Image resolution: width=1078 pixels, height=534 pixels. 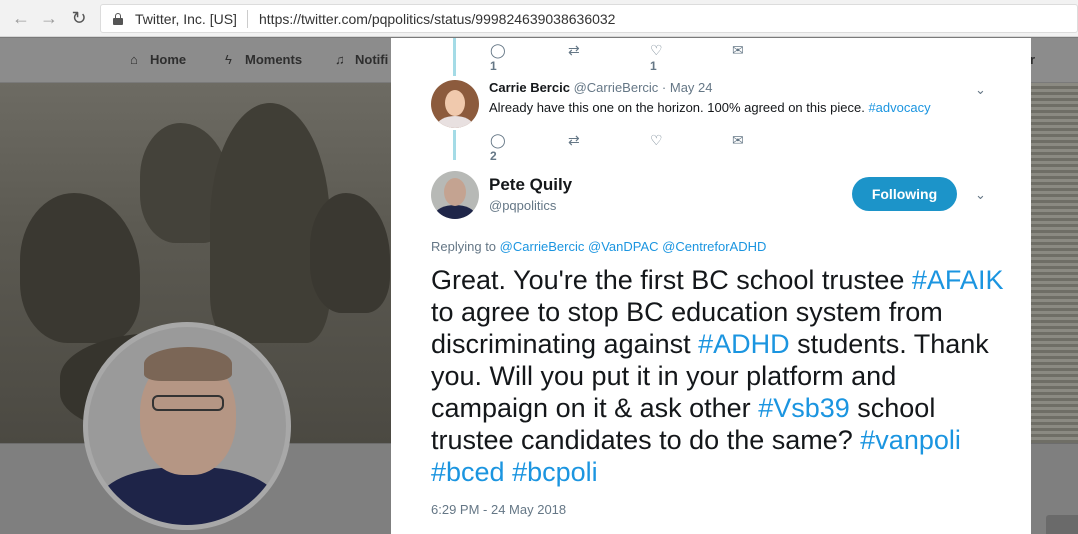 I want to click on hashtag-link: #bcpoli, so click(x=555, y=472).